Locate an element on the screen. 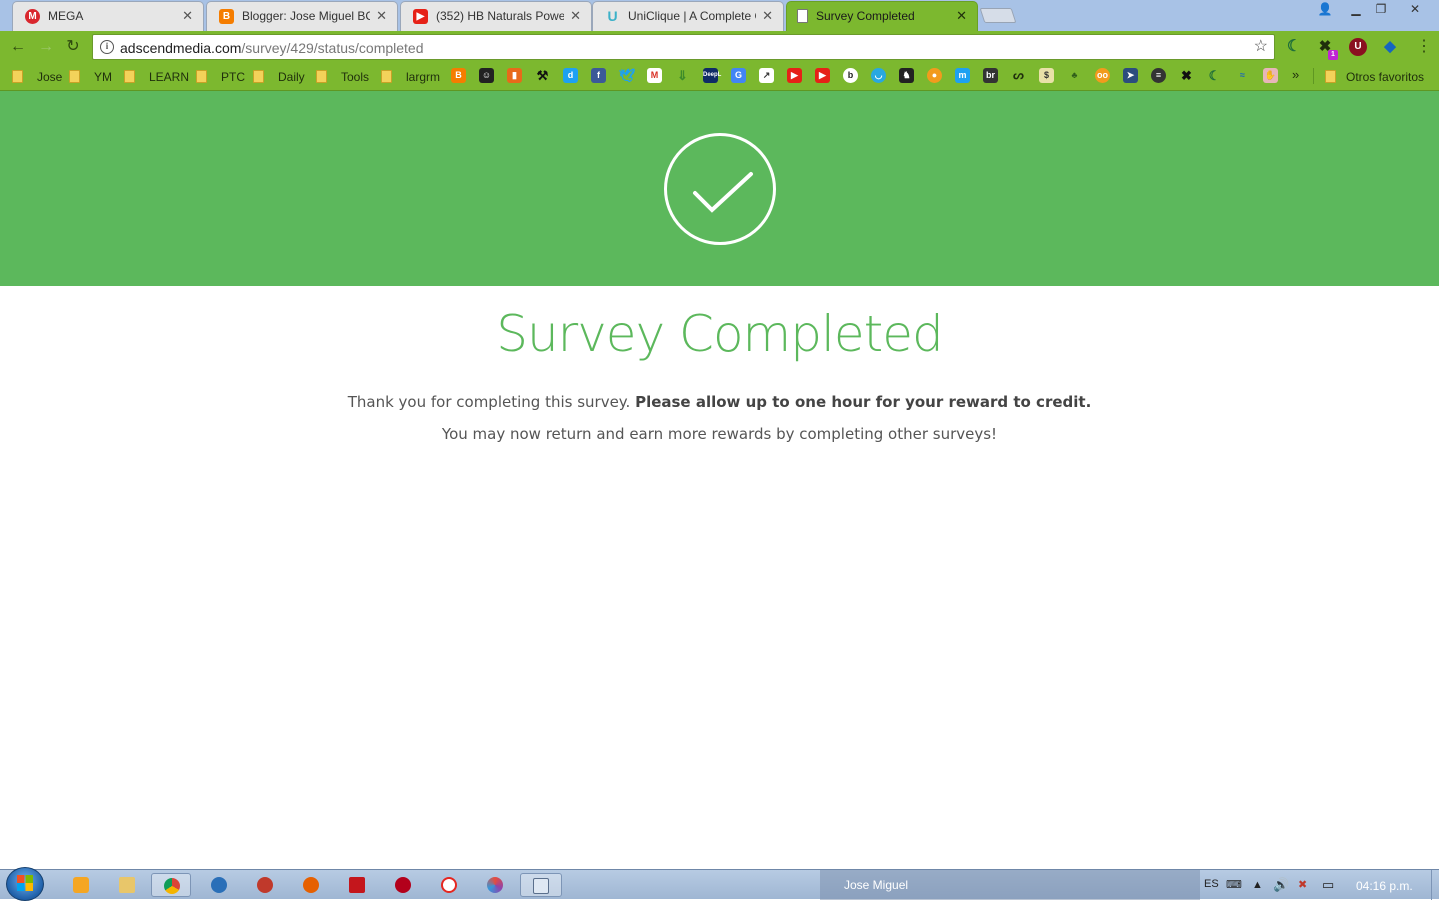 The width and height of the screenshot is (1439, 901). show-desktop-button is located at coordinates (1435, 885).